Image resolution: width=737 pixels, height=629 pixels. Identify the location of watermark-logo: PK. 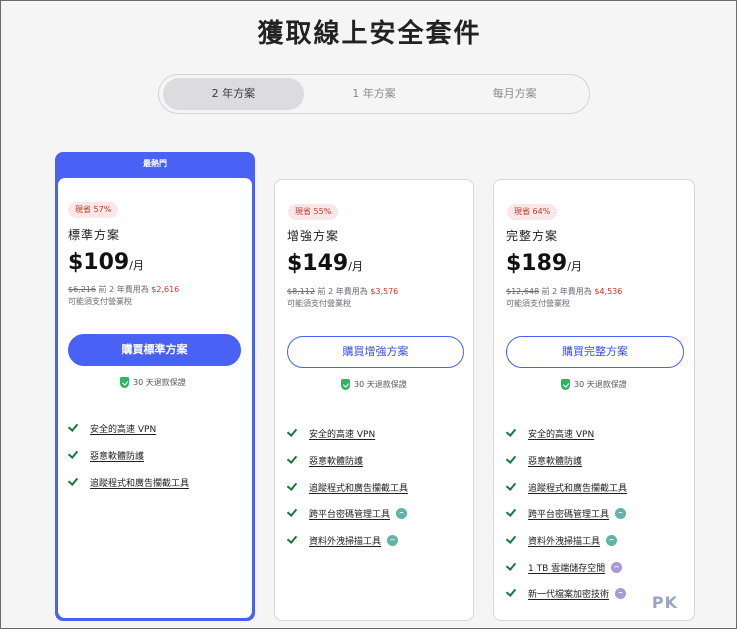
(664, 602).